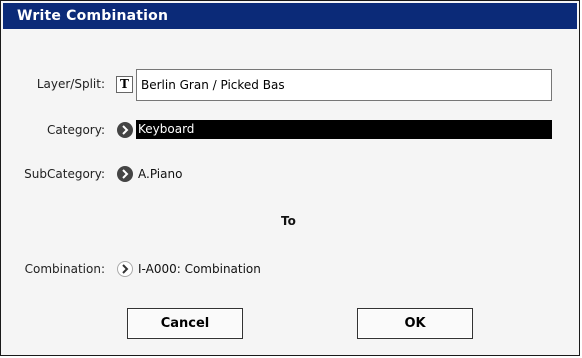  What do you see at coordinates (64, 269) in the screenshot?
I see `combination-label: Combination:` at bounding box center [64, 269].